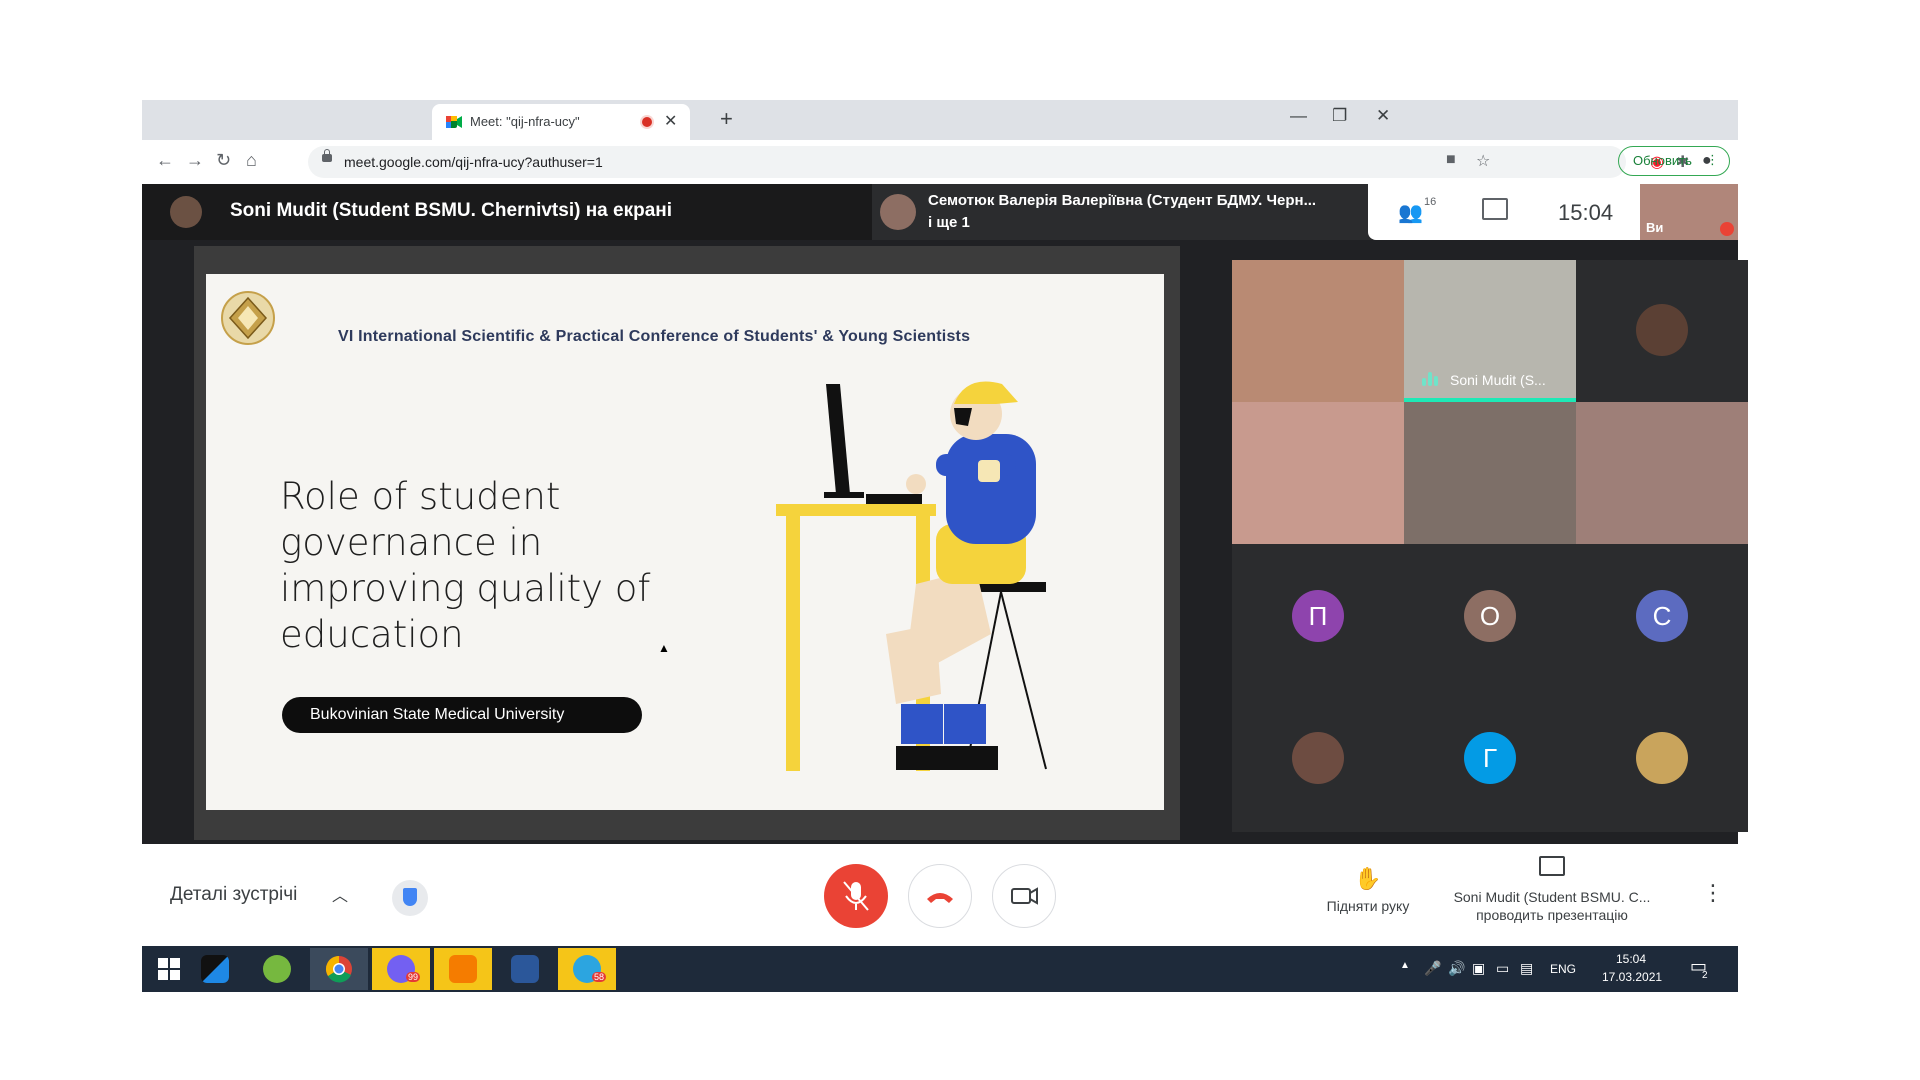 The height and width of the screenshot is (1080, 1920). What do you see at coordinates (1727, 229) in the screenshot?
I see `muted-mic-icon` at bounding box center [1727, 229].